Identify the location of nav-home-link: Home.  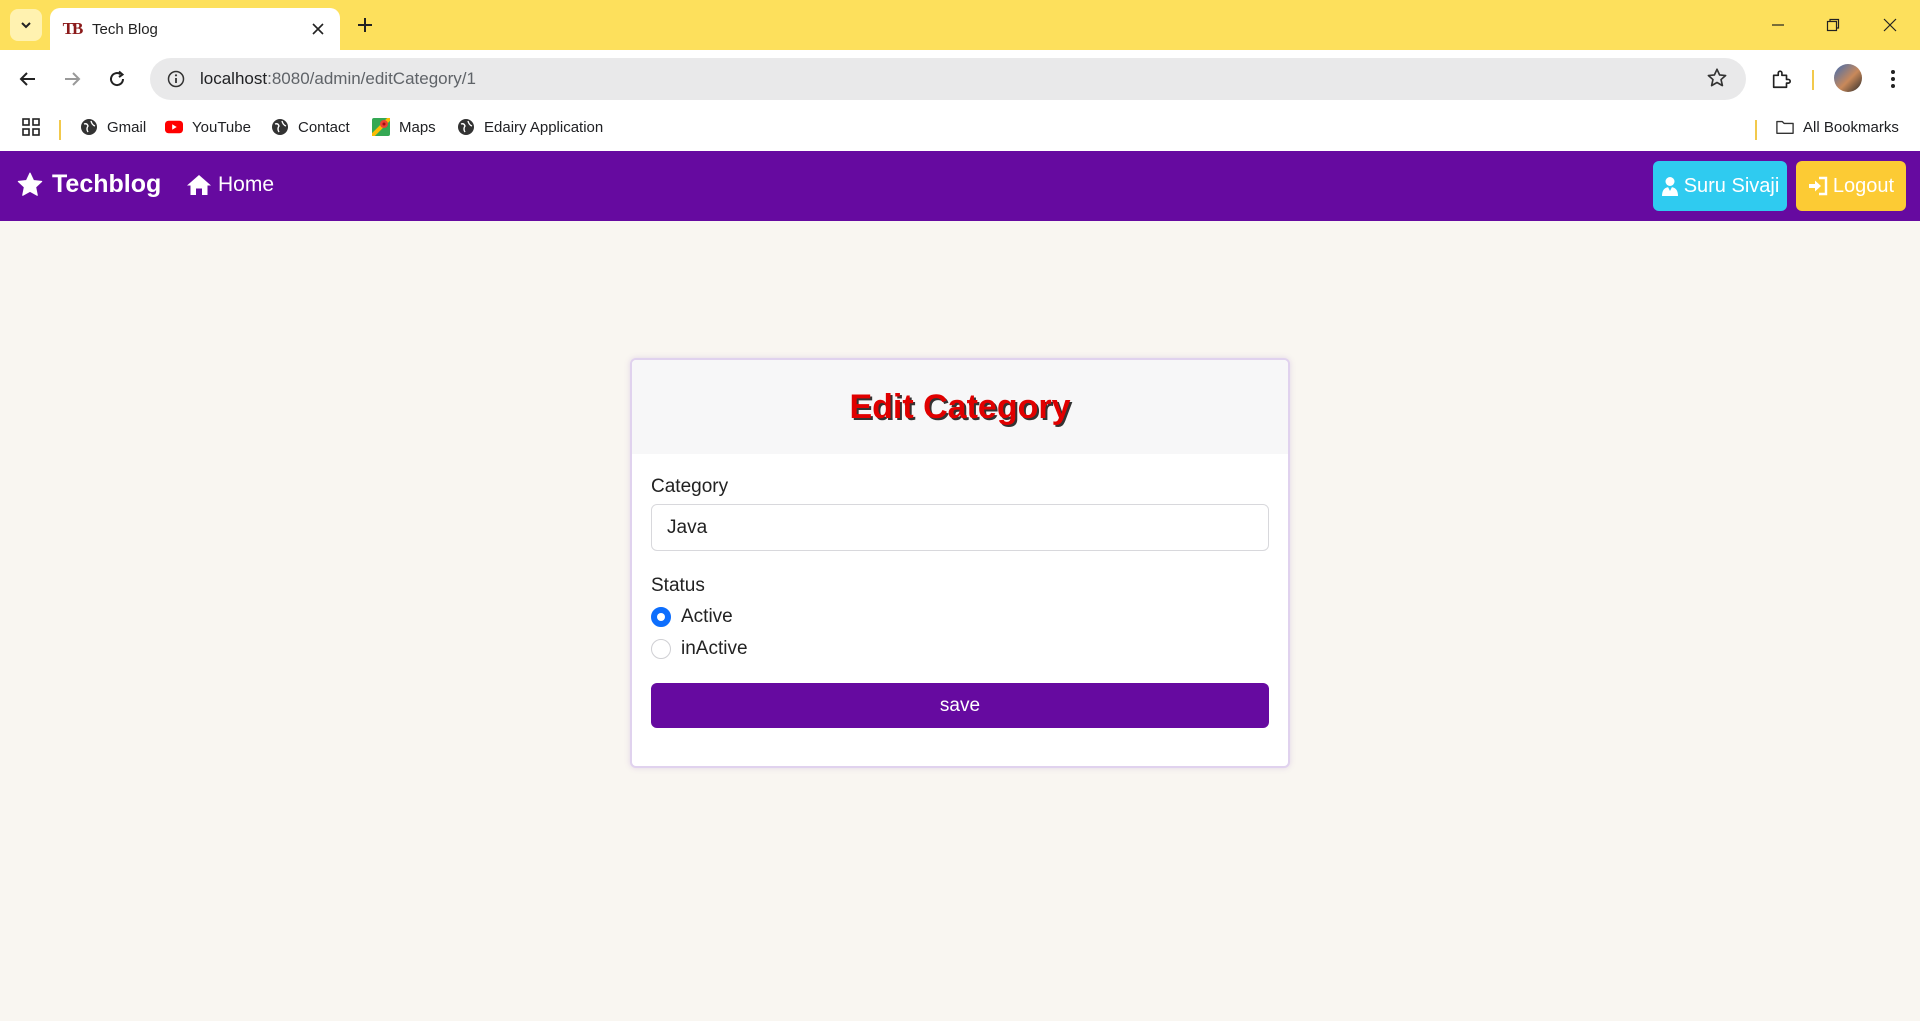
(230, 185).